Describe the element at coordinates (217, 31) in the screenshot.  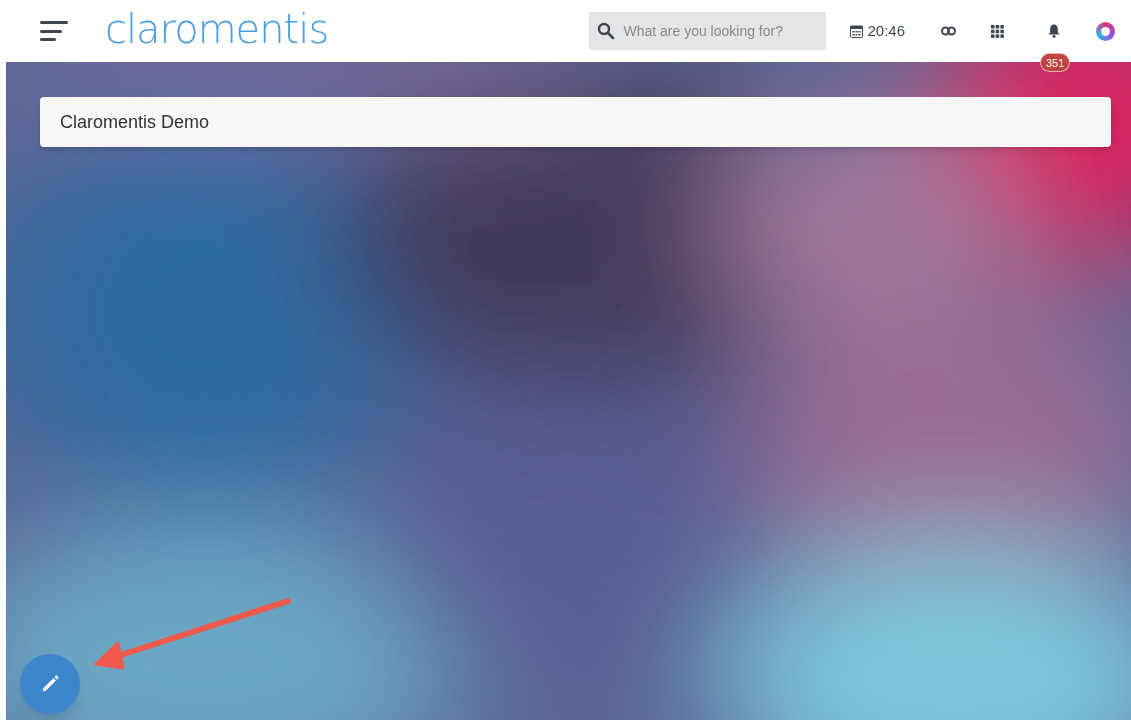
I see `logo: claromentis` at that location.